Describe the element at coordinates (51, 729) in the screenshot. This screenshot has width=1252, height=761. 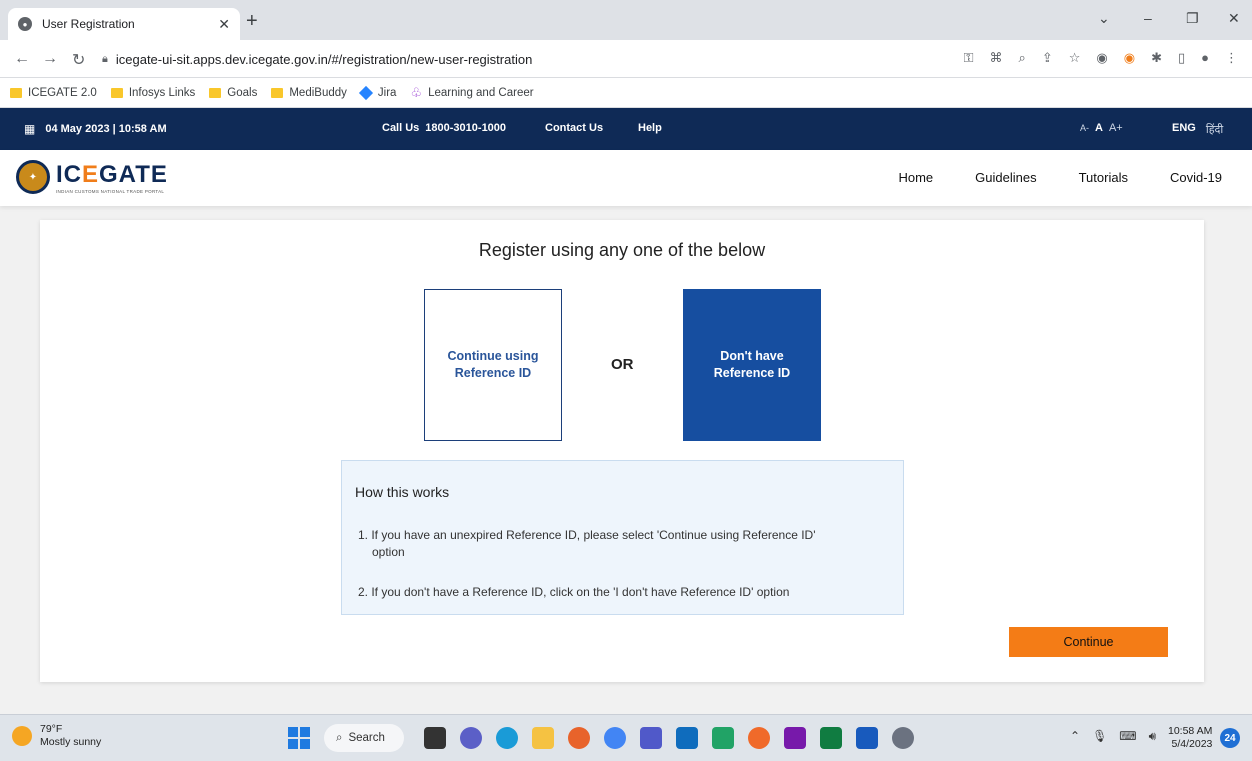
I see `weather-temp: 79°F` at that location.